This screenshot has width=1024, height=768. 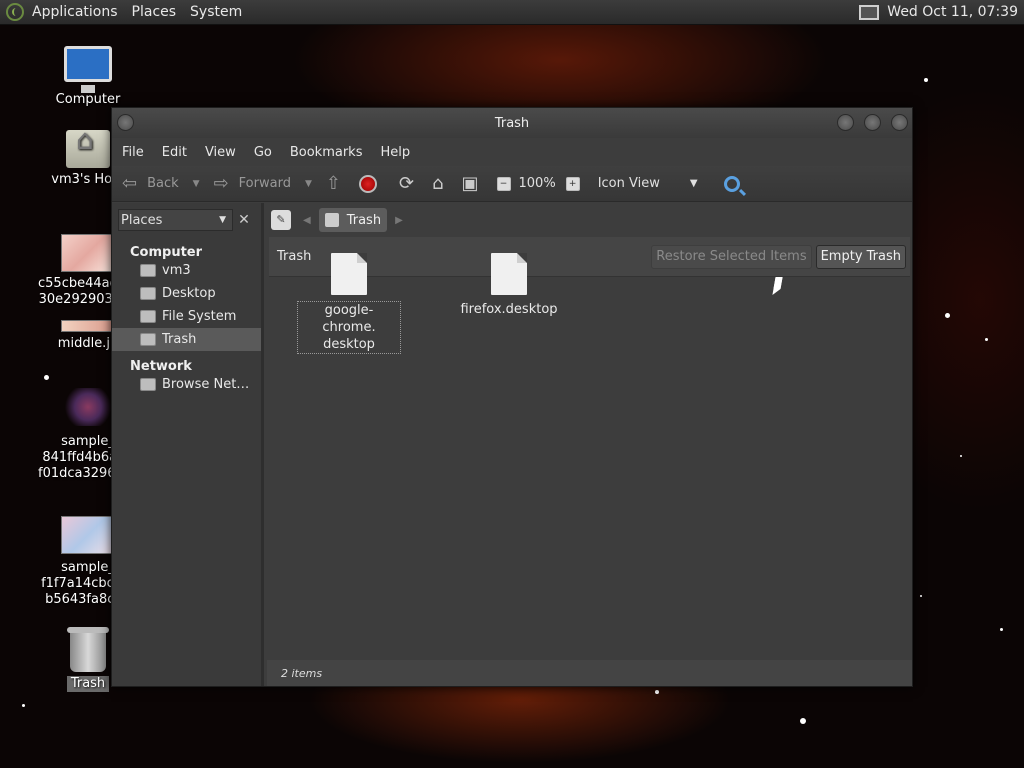 I want to click on file-item: firefox.desktop, so click(x=509, y=285).